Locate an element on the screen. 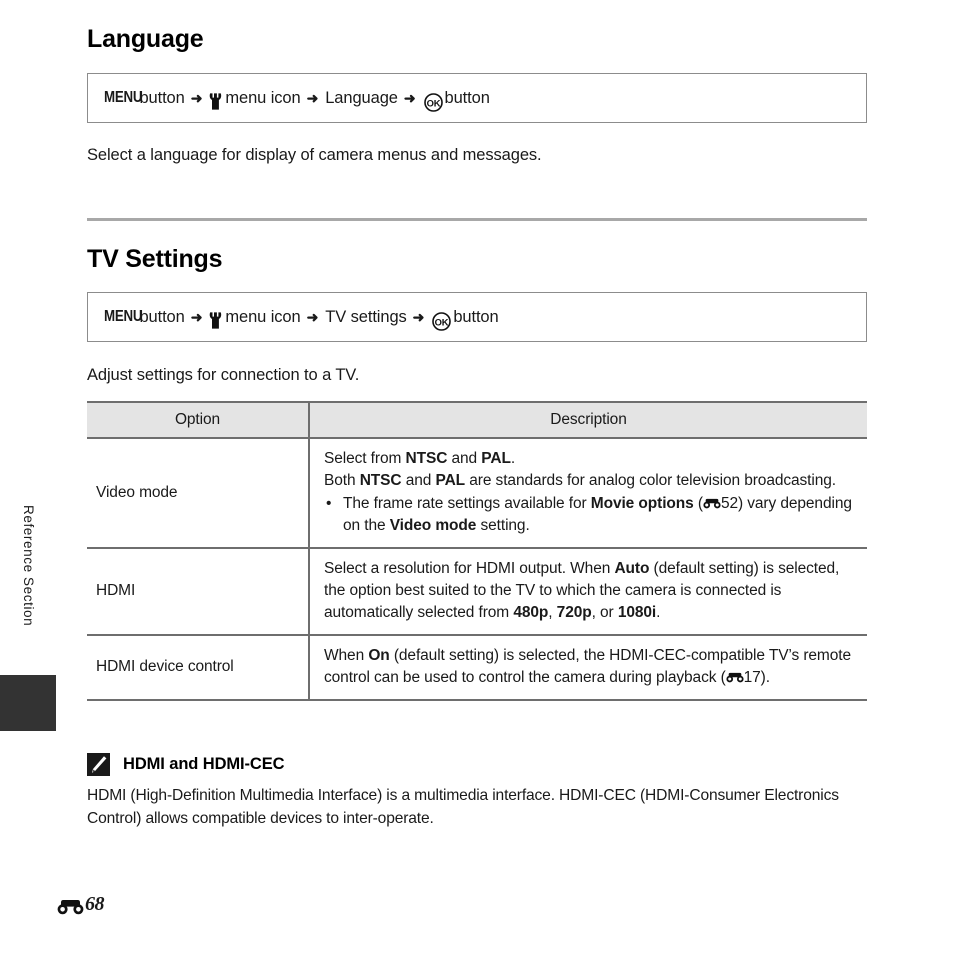 This screenshot has height=954, width=954. text-run: , or is located at coordinates (604, 612).